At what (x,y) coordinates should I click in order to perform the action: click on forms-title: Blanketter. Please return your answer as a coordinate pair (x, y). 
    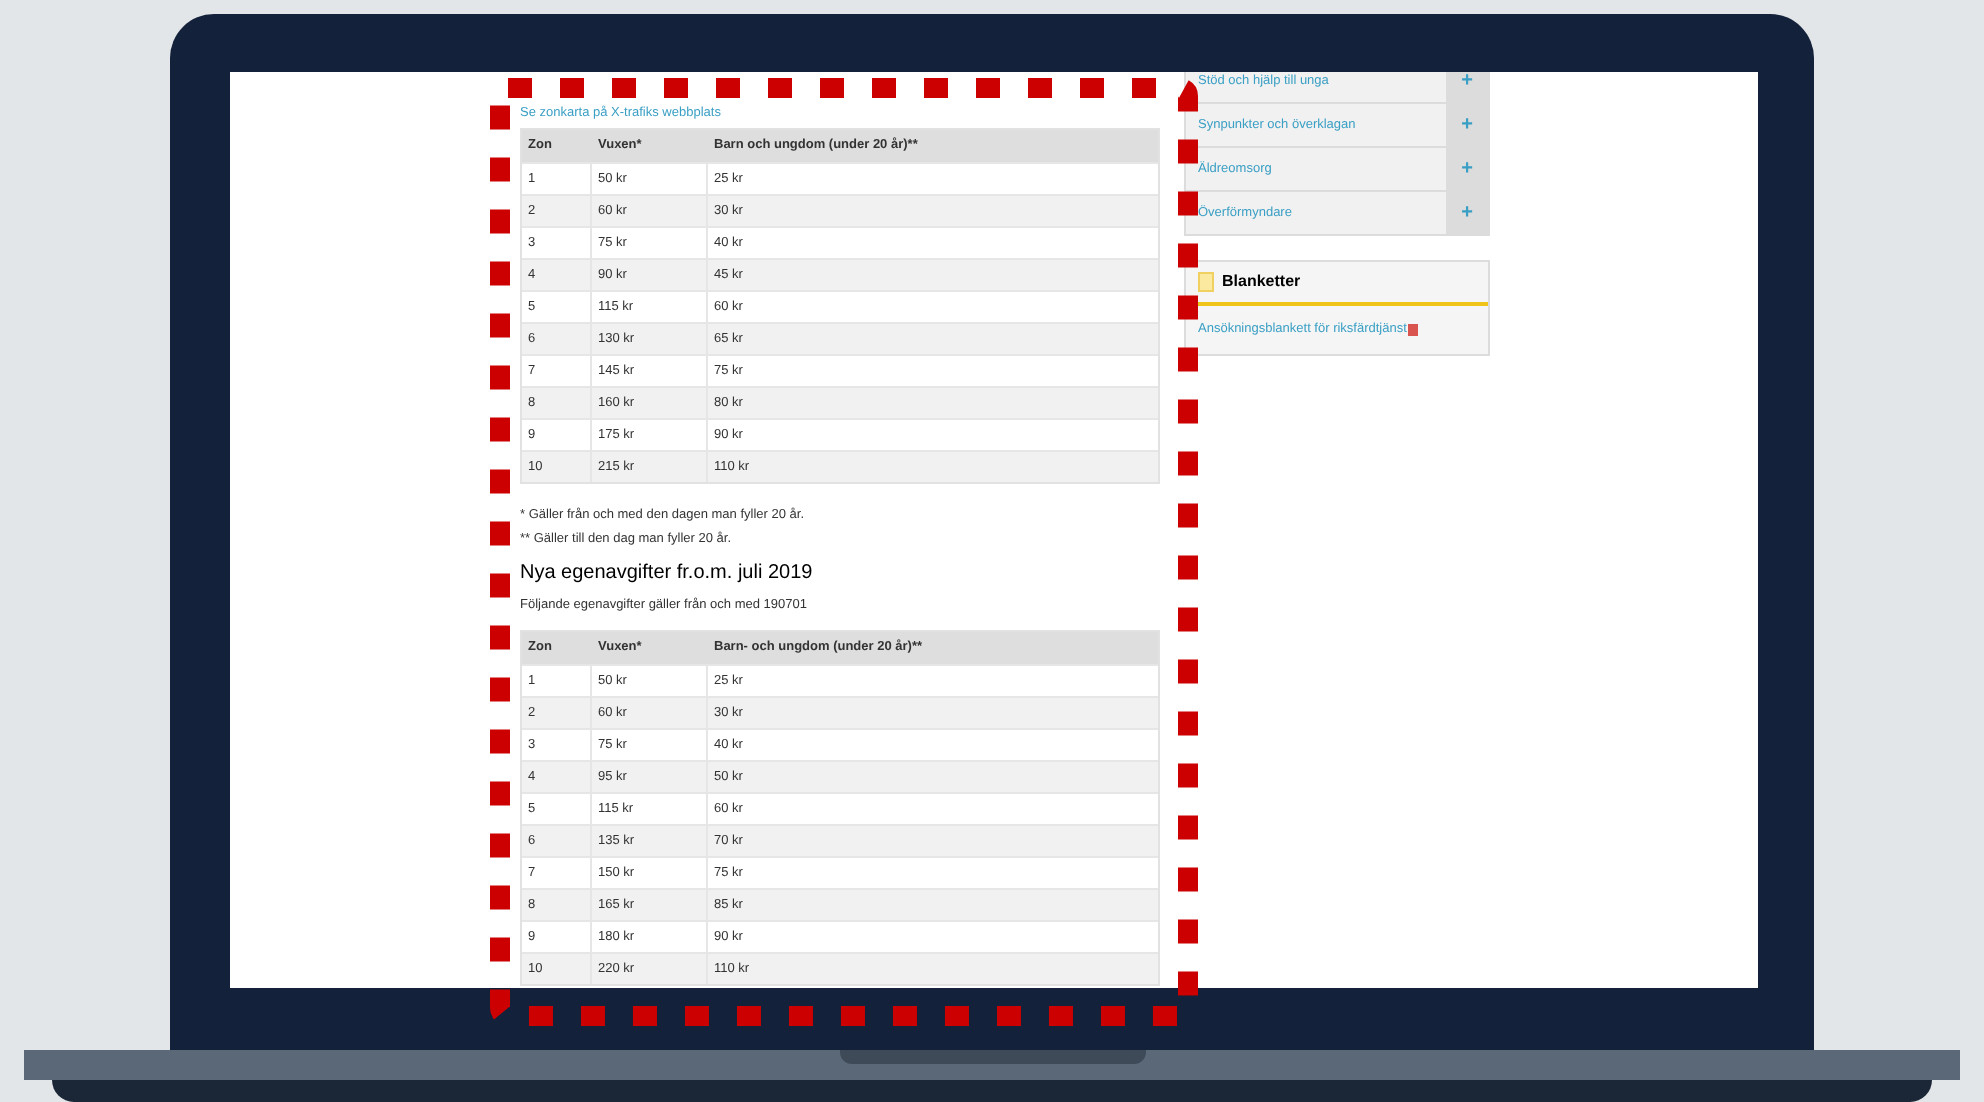
    Looking at the image, I should click on (1261, 282).